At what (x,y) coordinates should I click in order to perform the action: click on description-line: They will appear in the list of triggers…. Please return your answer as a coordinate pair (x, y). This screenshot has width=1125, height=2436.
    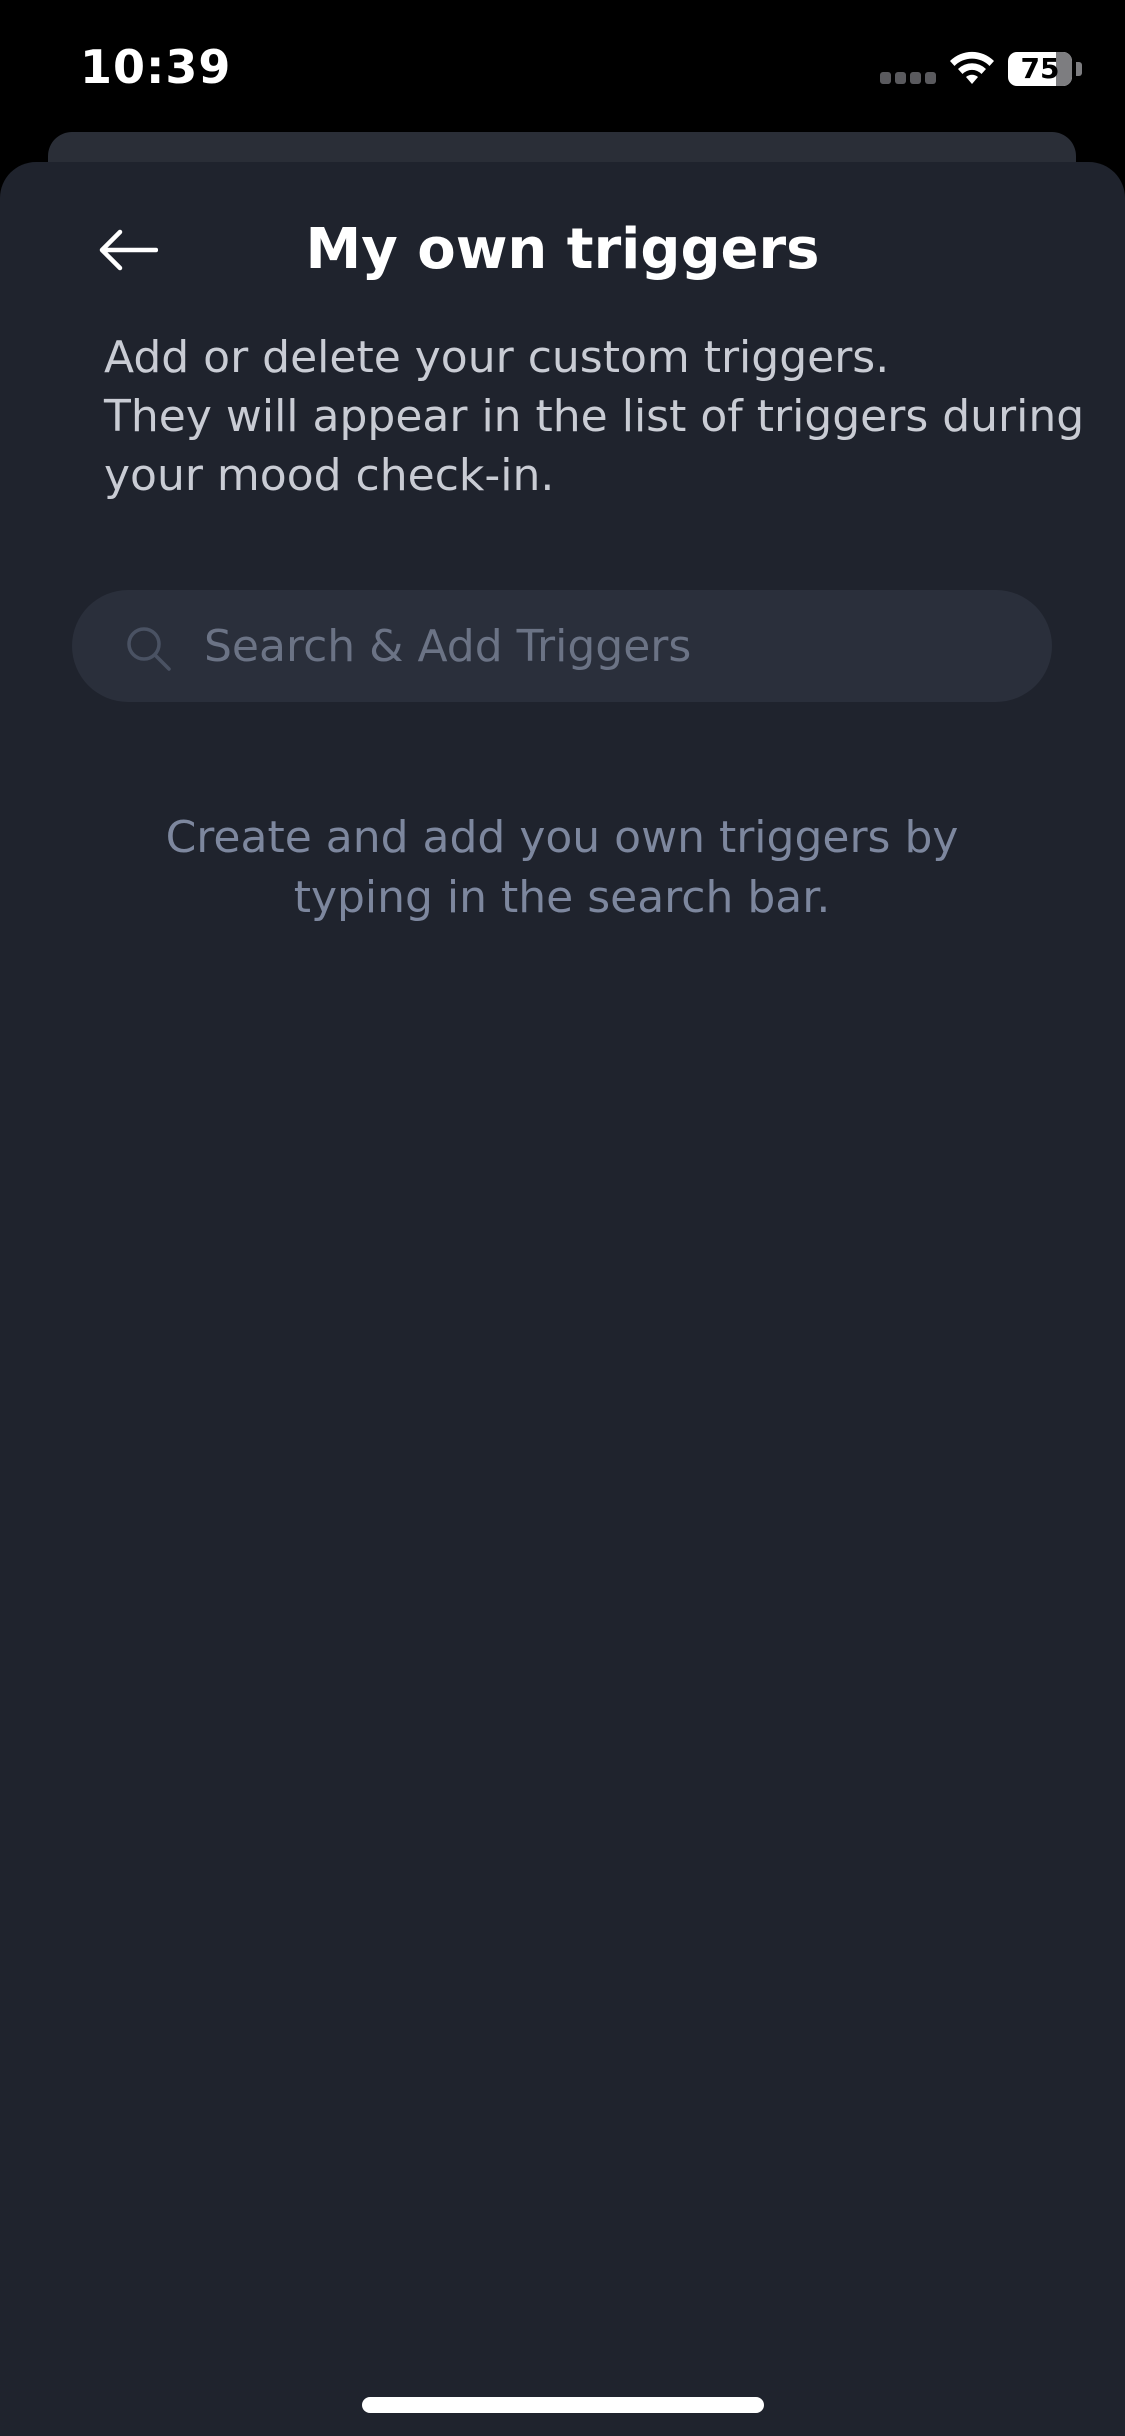
    Looking at the image, I should click on (594, 416).